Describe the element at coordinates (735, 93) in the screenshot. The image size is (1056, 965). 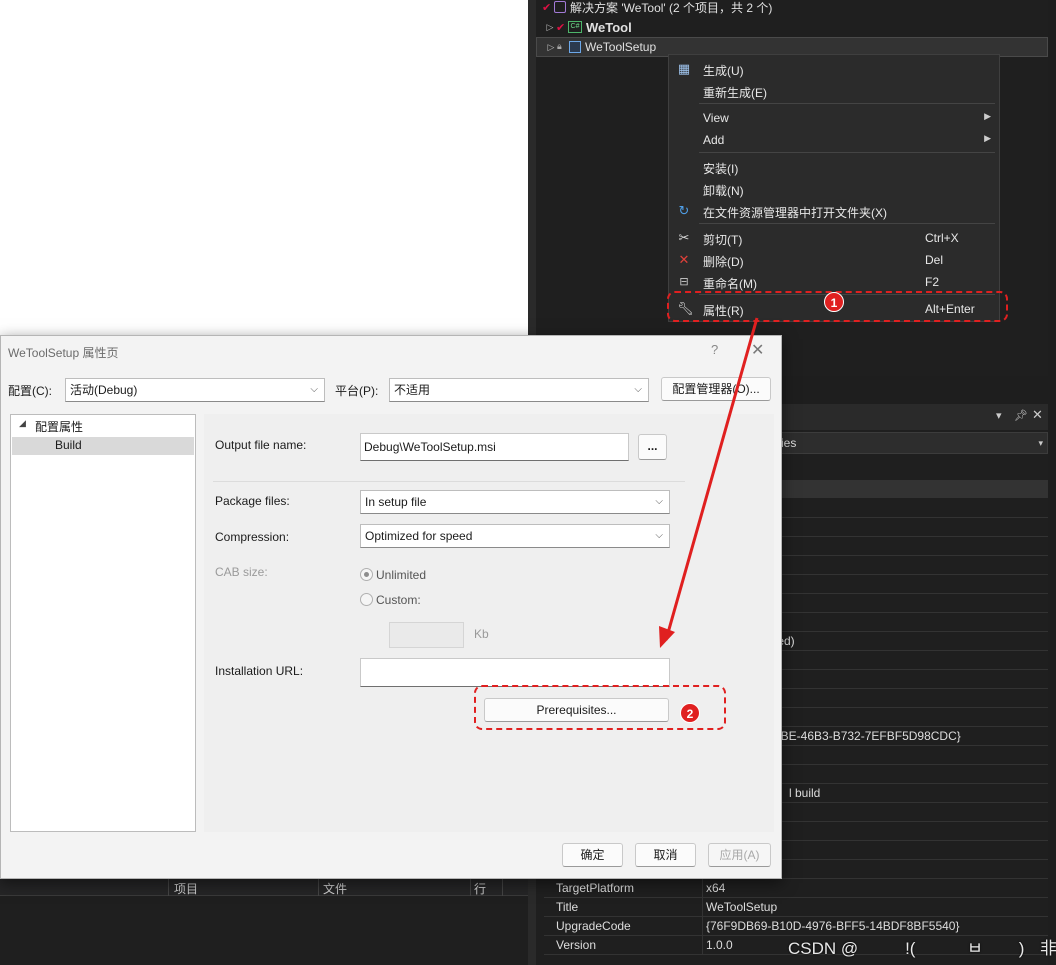
I see `menu-label: 重新生成(E)` at that location.